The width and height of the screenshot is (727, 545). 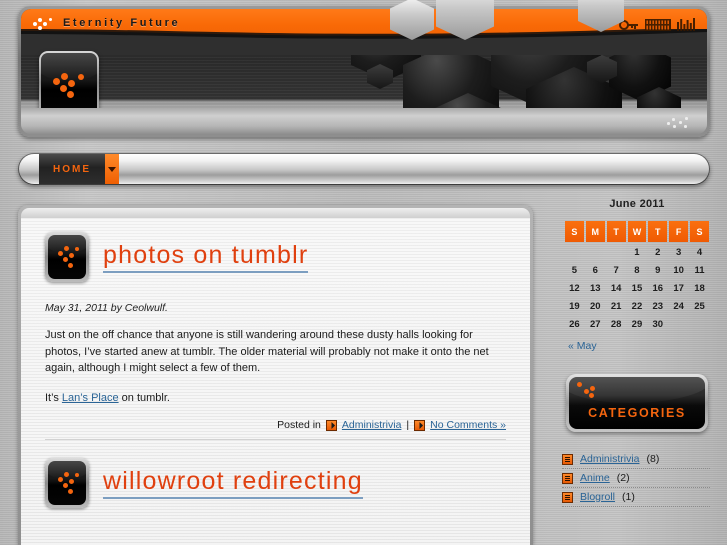 What do you see at coordinates (106, 308) in the screenshot?
I see `post-byline: May 31, 2011 by Ceolwulf.` at bounding box center [106, 308].